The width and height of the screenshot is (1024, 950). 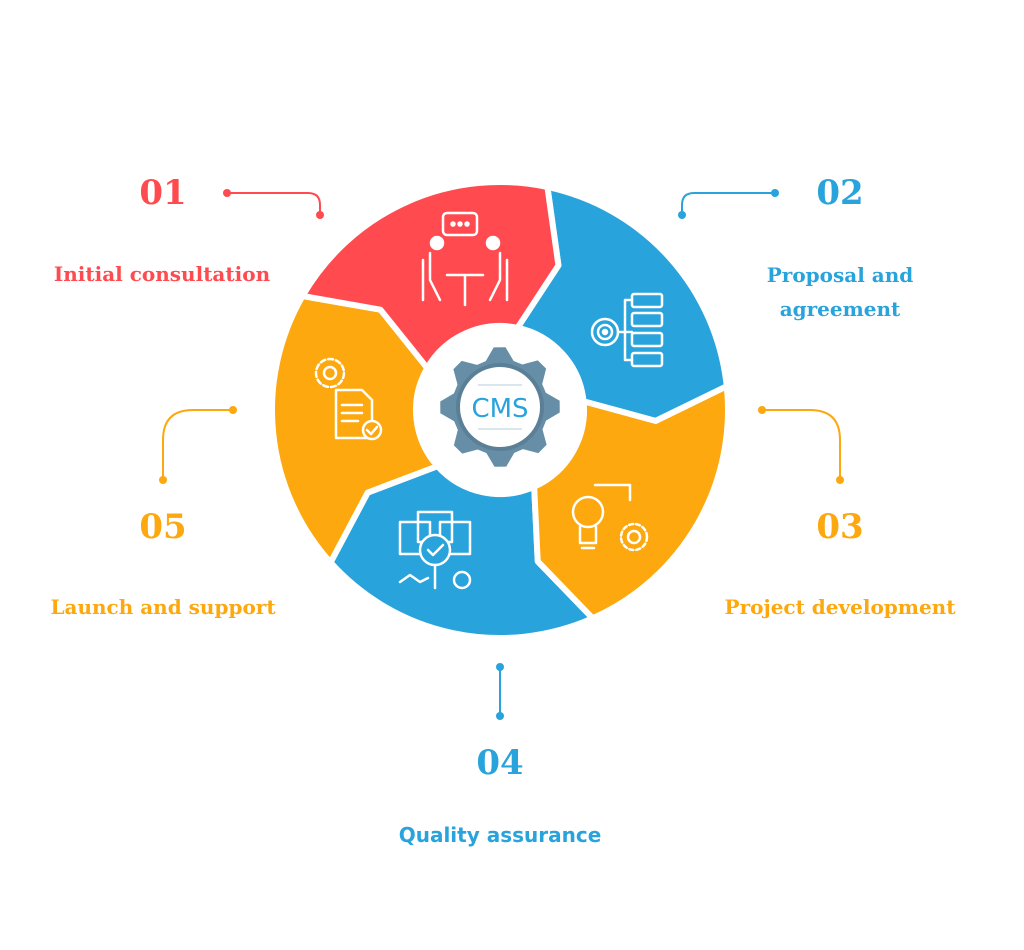 What do you see at coordinates (500, 763) in the screenshot?
I see `step-04-number: 04` at bounding box center [500, 763].